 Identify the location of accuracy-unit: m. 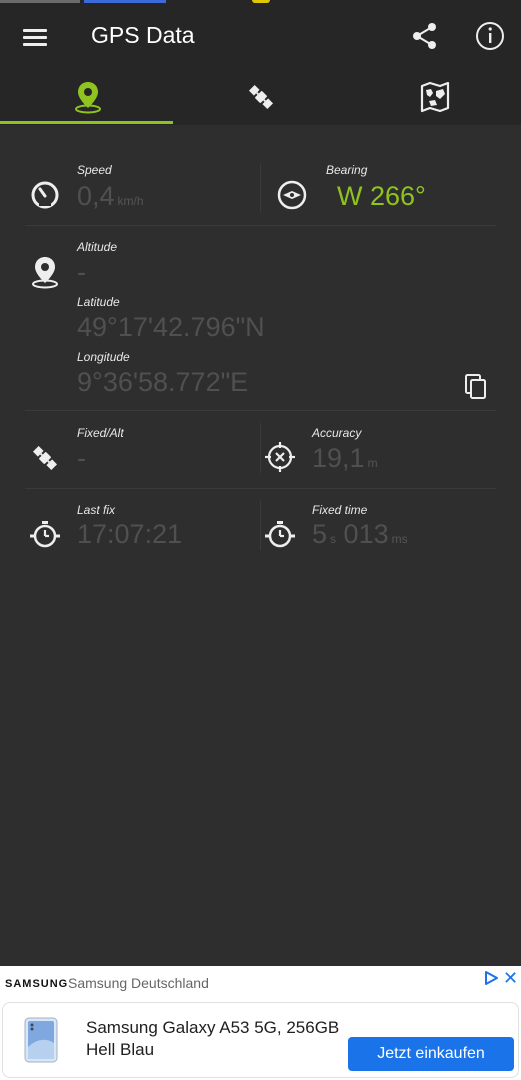
(372, 463).